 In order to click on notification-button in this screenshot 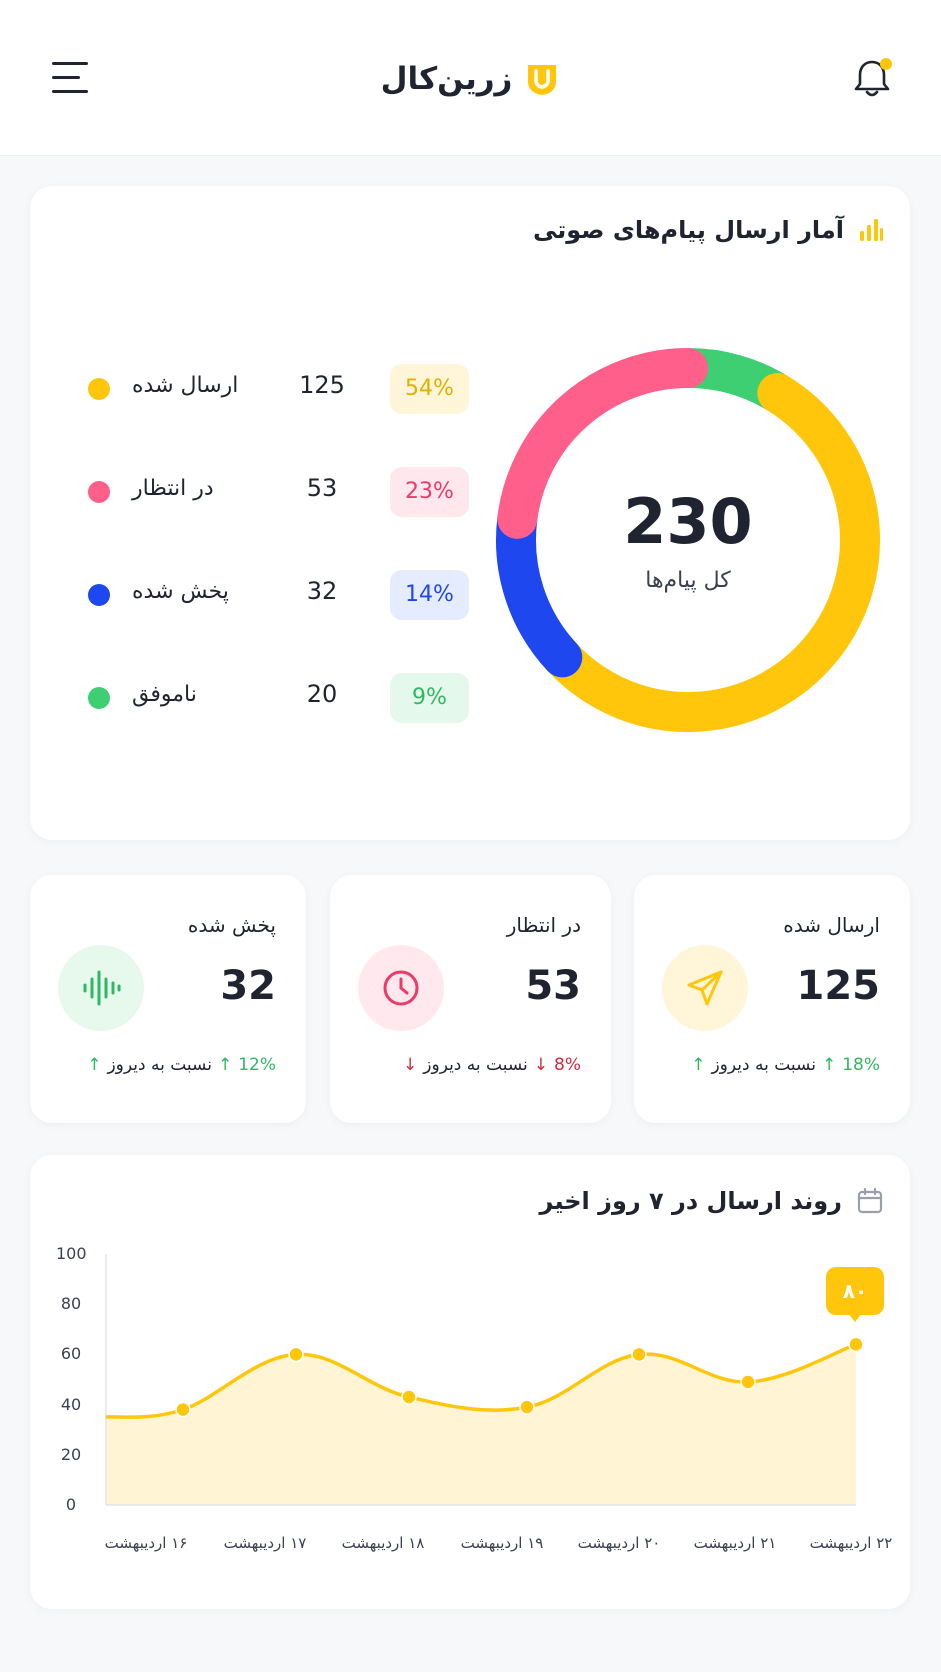, I will do `click(873, 78)`.